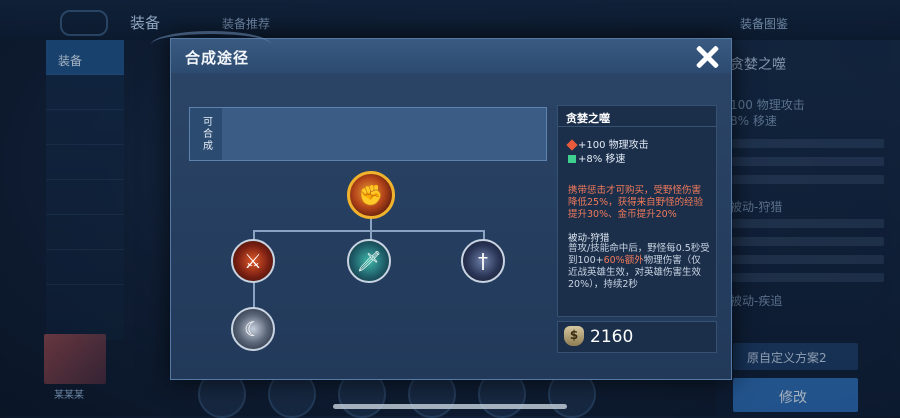 Image resolution: width=900 pixels, height=418 pixels. Describe the element at coordinates (767, 105) in the screenshot. I see `bg-stat: 100 物理攻击` at that location.